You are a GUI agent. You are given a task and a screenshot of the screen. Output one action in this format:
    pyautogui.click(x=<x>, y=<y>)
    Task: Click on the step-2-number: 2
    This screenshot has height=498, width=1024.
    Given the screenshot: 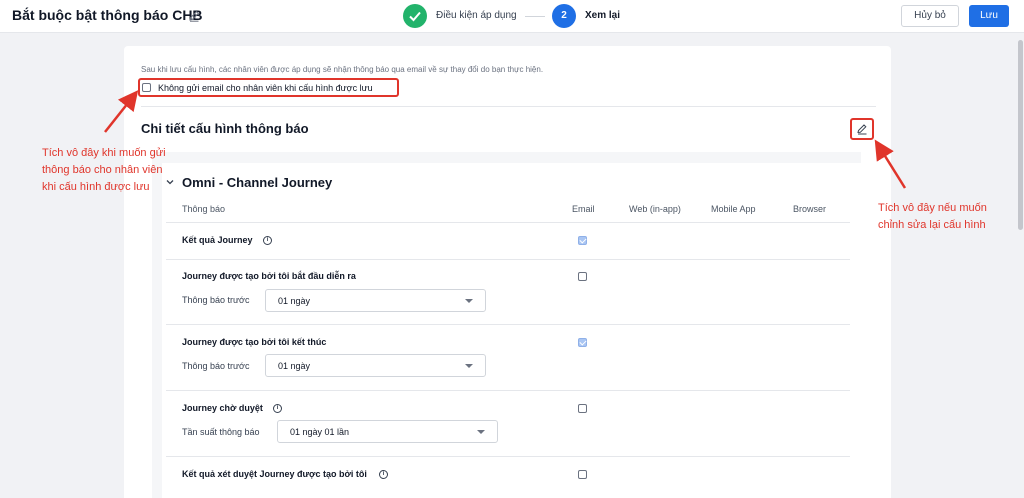 What is the action you would take?
    pyautogui.click(x=564, y=16)
    